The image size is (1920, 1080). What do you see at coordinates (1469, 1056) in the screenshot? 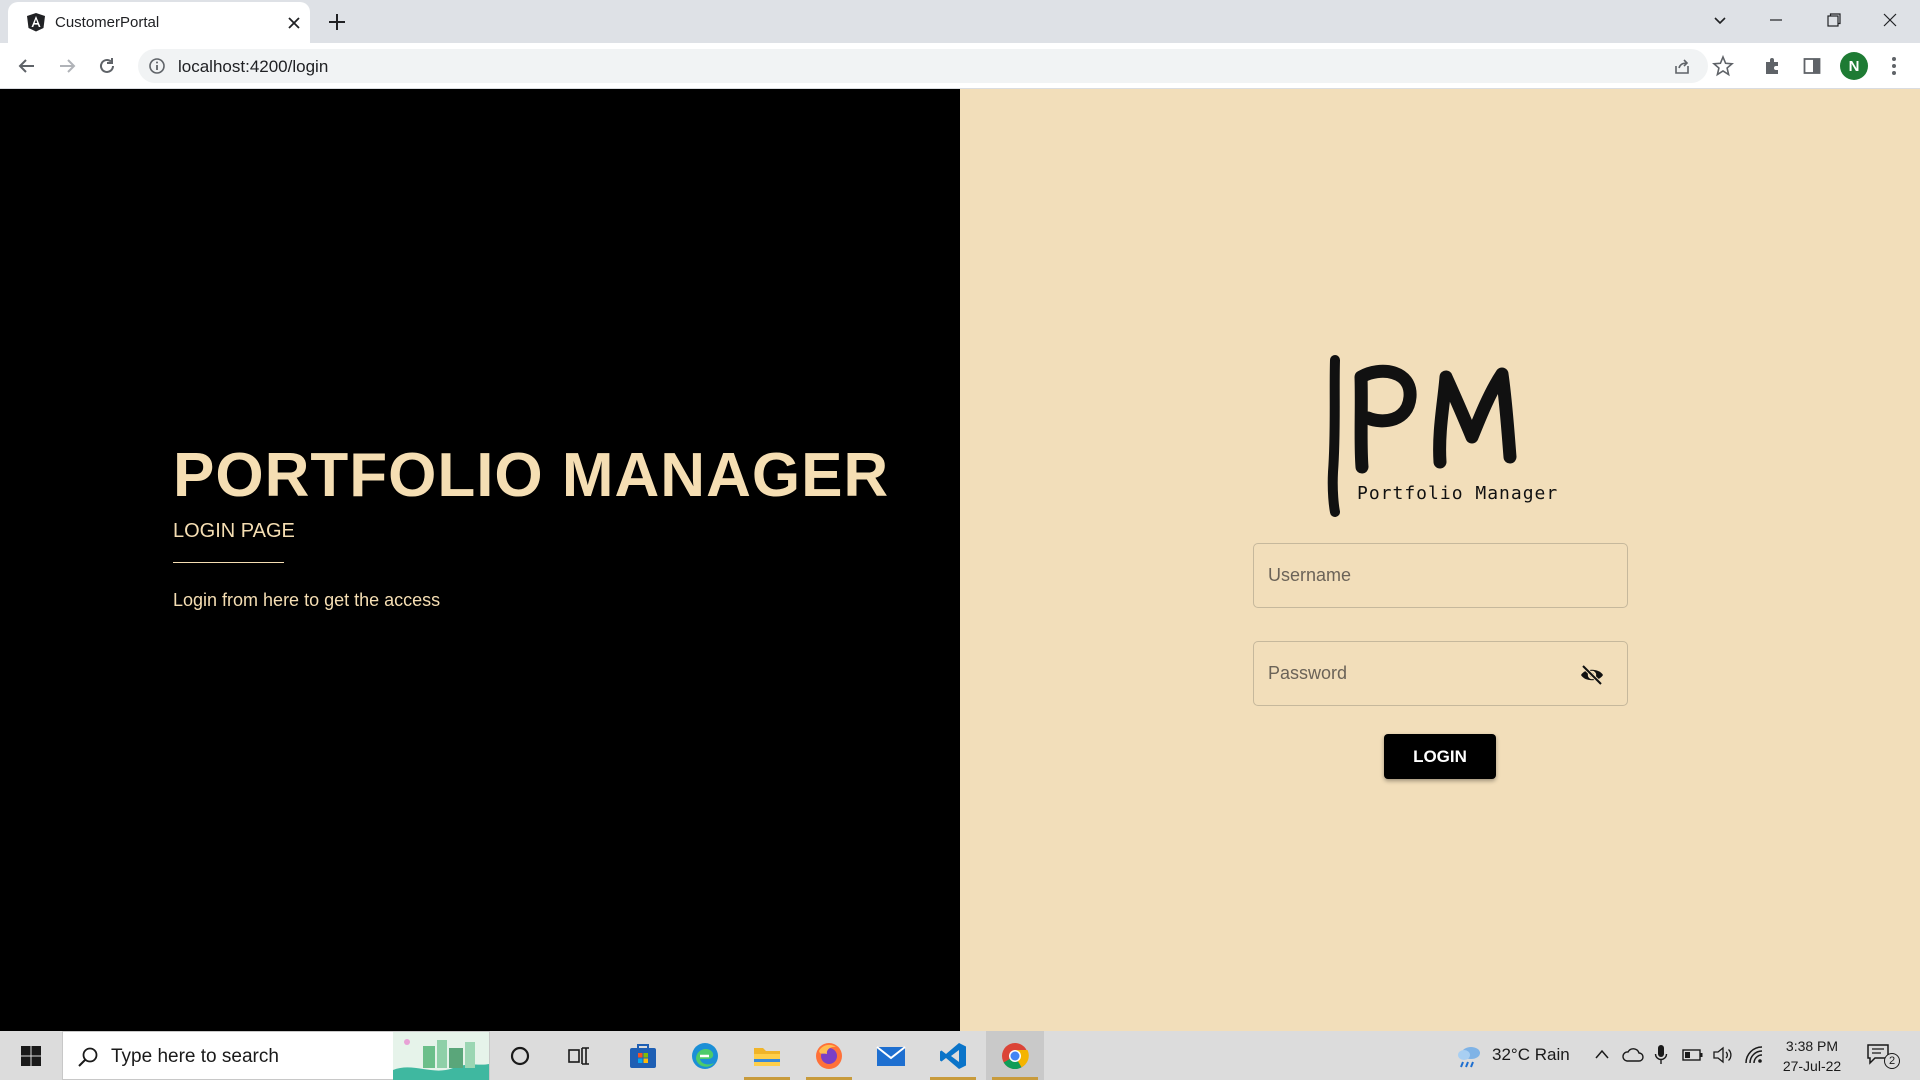
I see `weather-icon` at bounding box center [1469, 1056].